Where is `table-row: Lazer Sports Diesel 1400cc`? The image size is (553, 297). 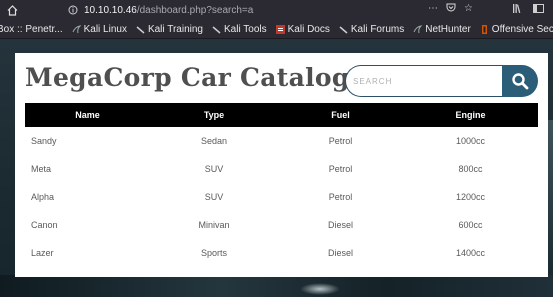 table-row: Lazer Sports Diesel 1400cc is located at coordinates (281, 253).